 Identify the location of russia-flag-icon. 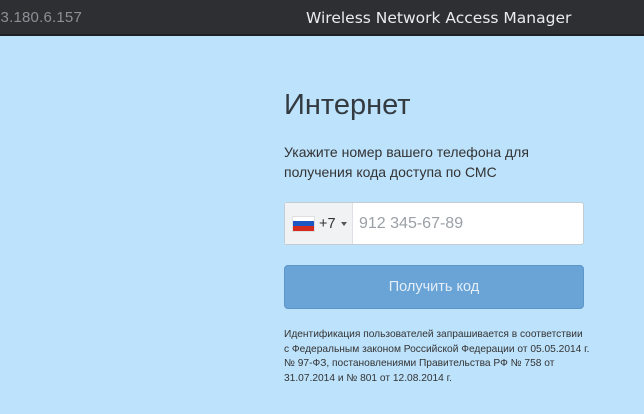
(303, 223).